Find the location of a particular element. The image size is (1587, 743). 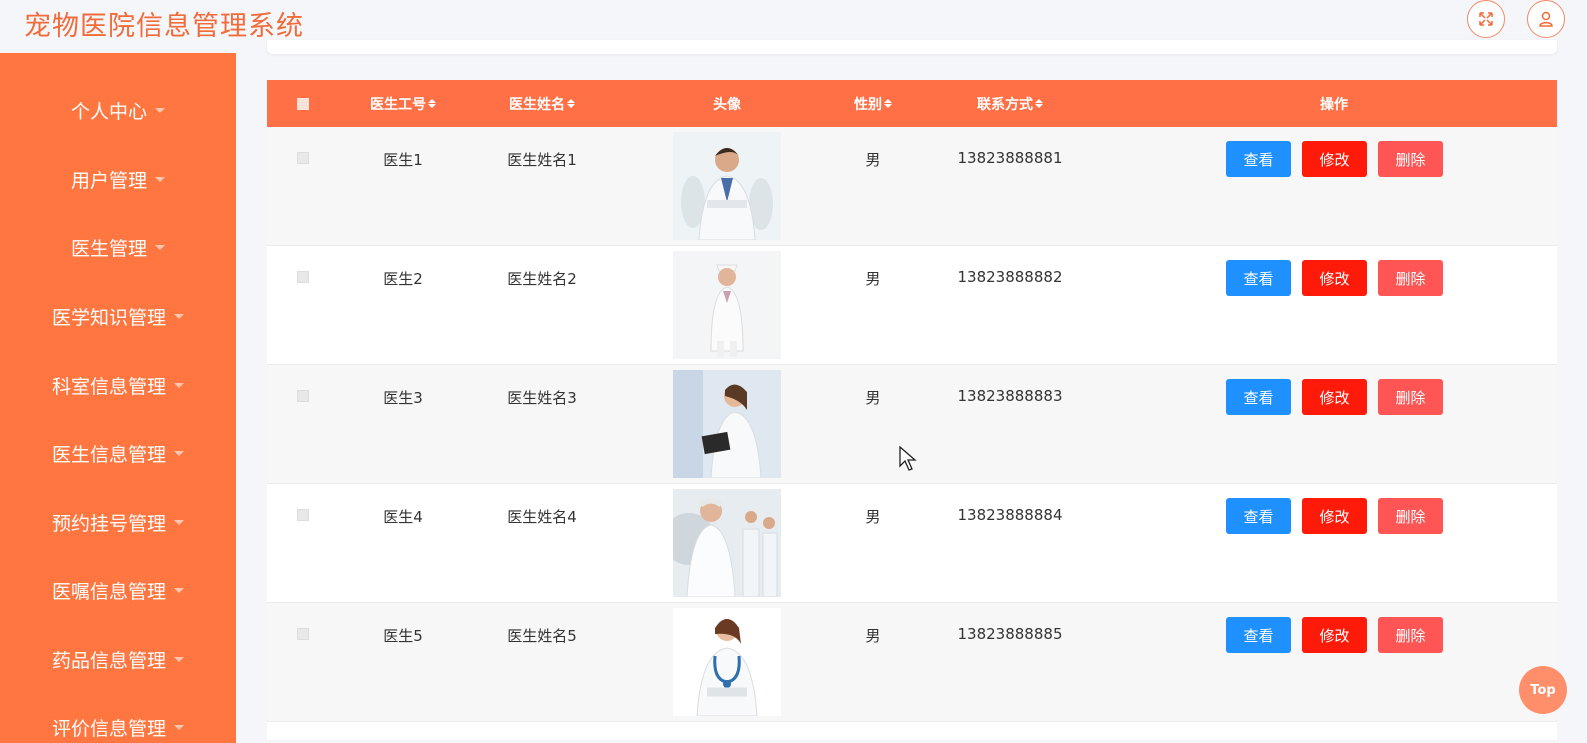

back-to-top-button: Top is located at coordinates (1543, 690).